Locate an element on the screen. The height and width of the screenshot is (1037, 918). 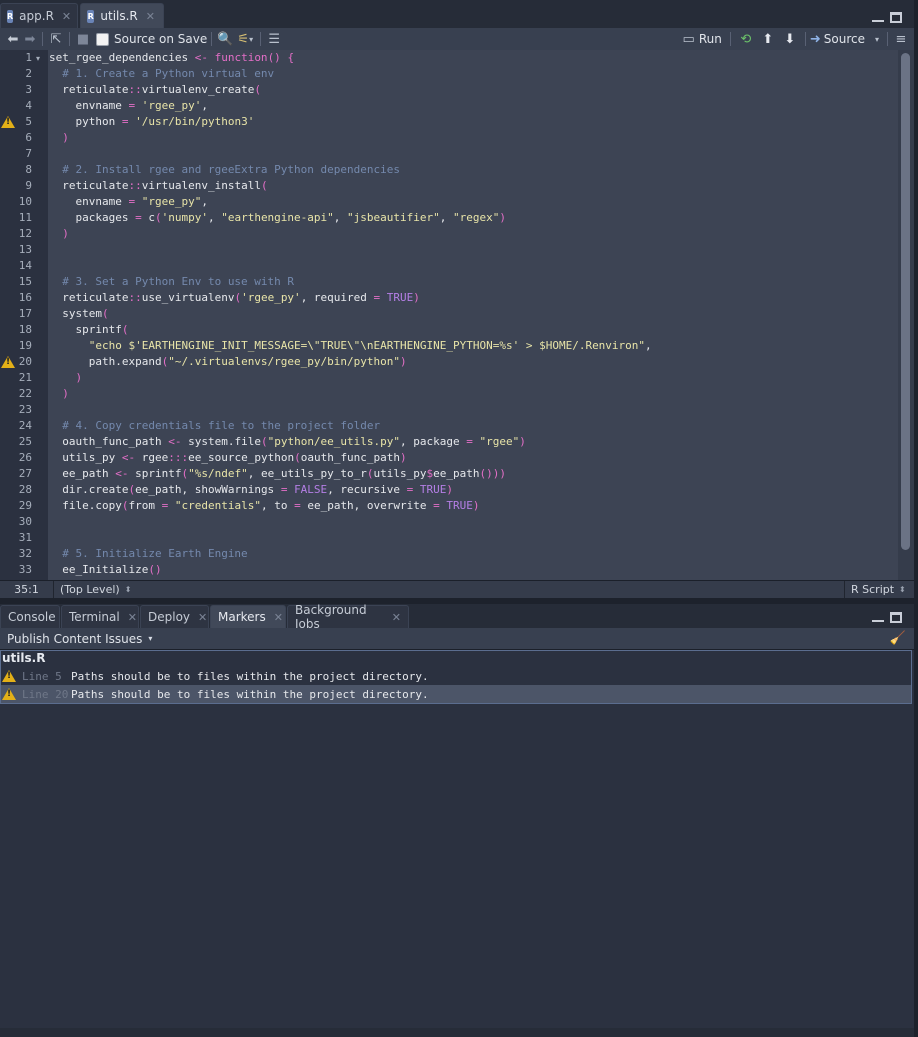
line-number: 11 is located at coordinates (25, 217).